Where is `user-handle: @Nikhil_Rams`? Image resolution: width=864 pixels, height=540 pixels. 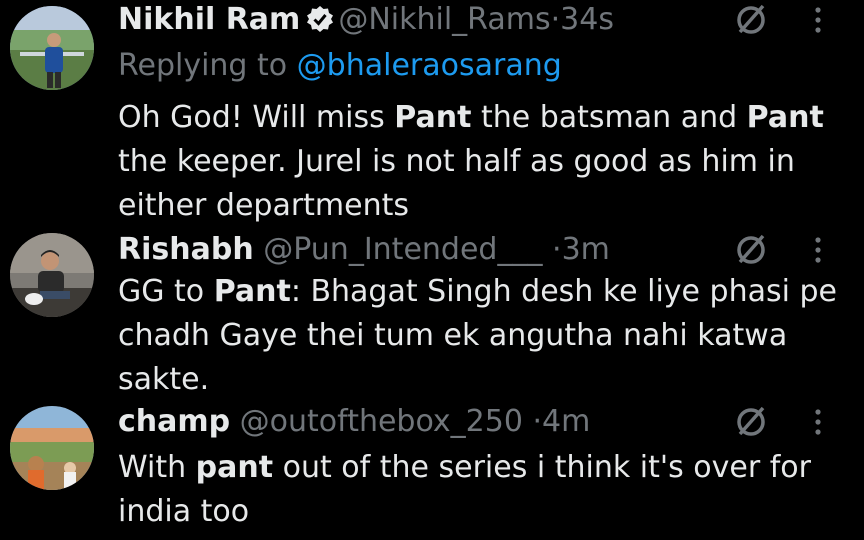 user-handle: @Nikhil_Rams is located at coordinates (444, 19).